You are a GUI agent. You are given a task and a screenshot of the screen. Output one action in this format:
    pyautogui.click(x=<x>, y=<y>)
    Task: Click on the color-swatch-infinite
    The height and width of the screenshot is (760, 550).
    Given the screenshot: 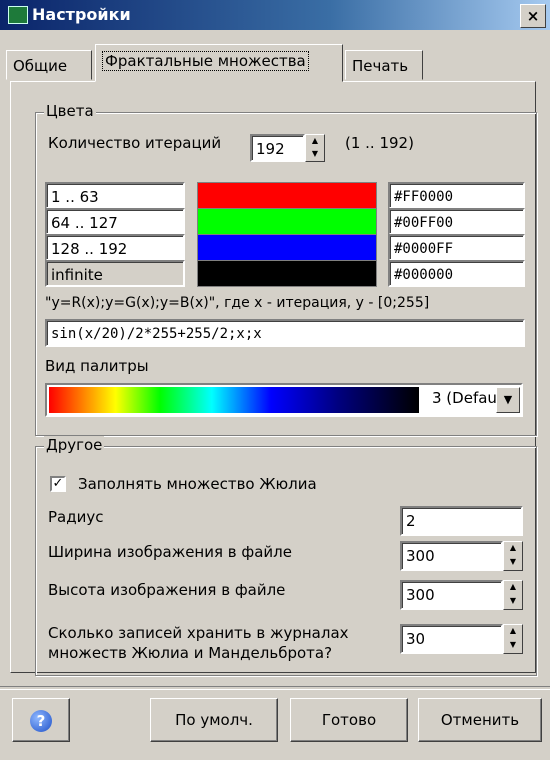 What is the action you would take?
    pyautogui.click(x=287, y=273)
    